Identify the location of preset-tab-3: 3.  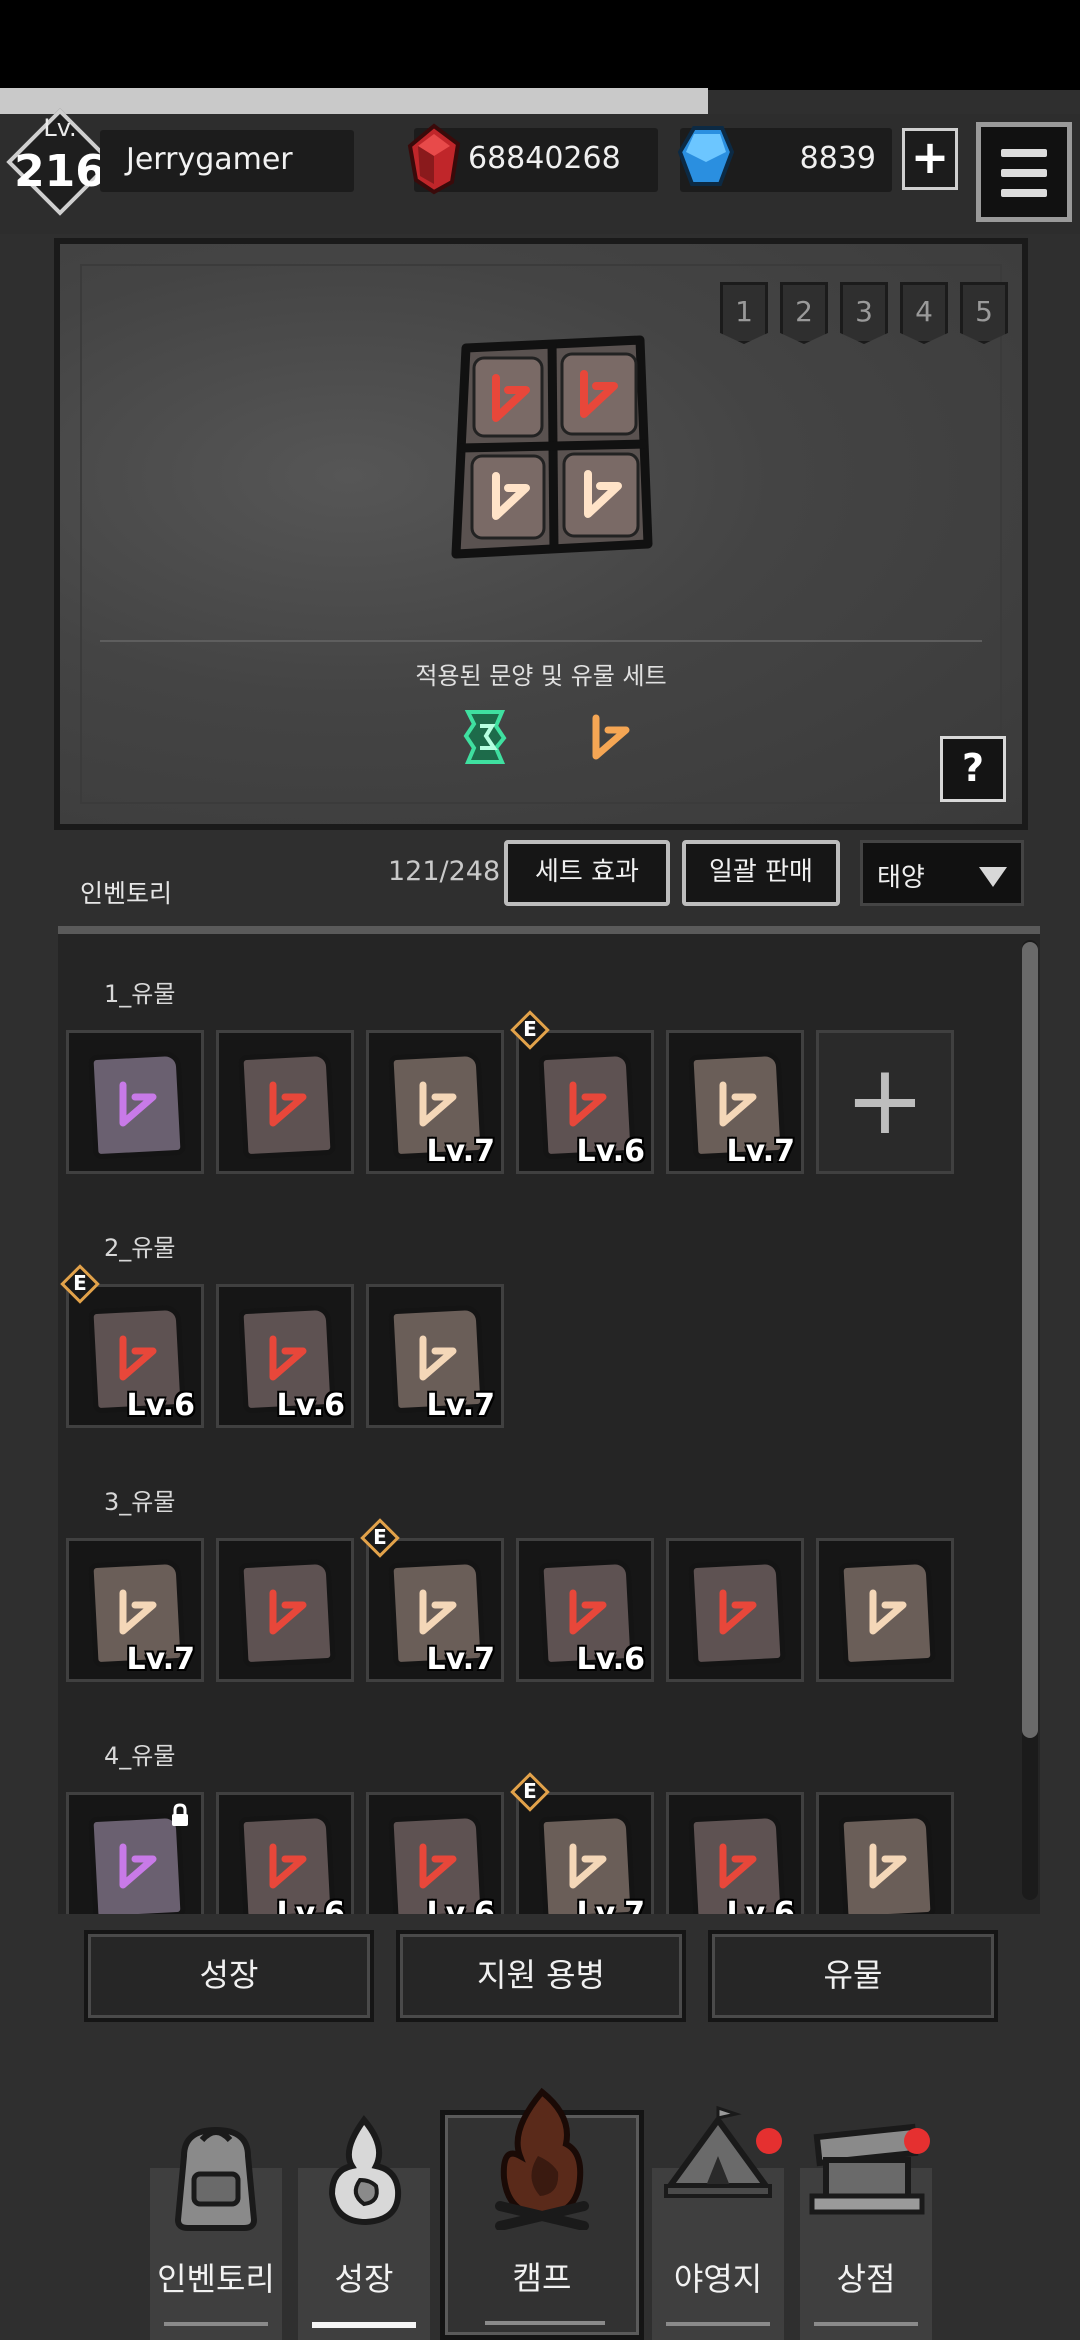
(864, 313).